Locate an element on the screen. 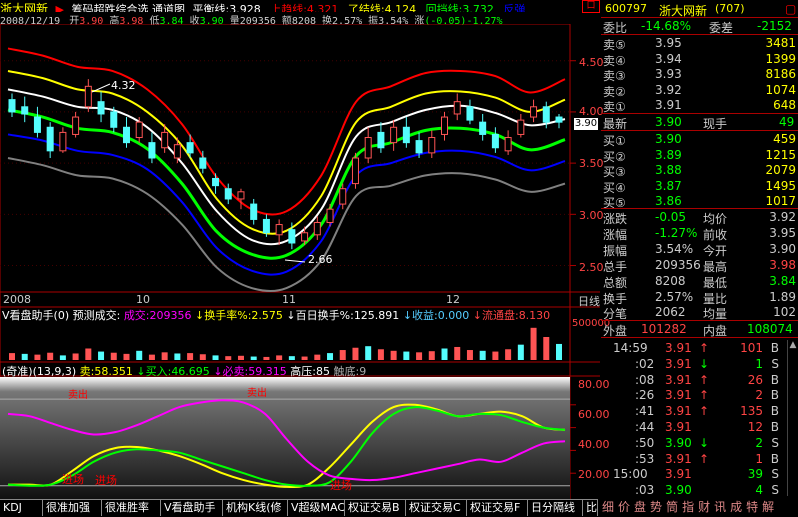  kdj-sell-mark-1: 卖出 is located at coordinates (257, 393).